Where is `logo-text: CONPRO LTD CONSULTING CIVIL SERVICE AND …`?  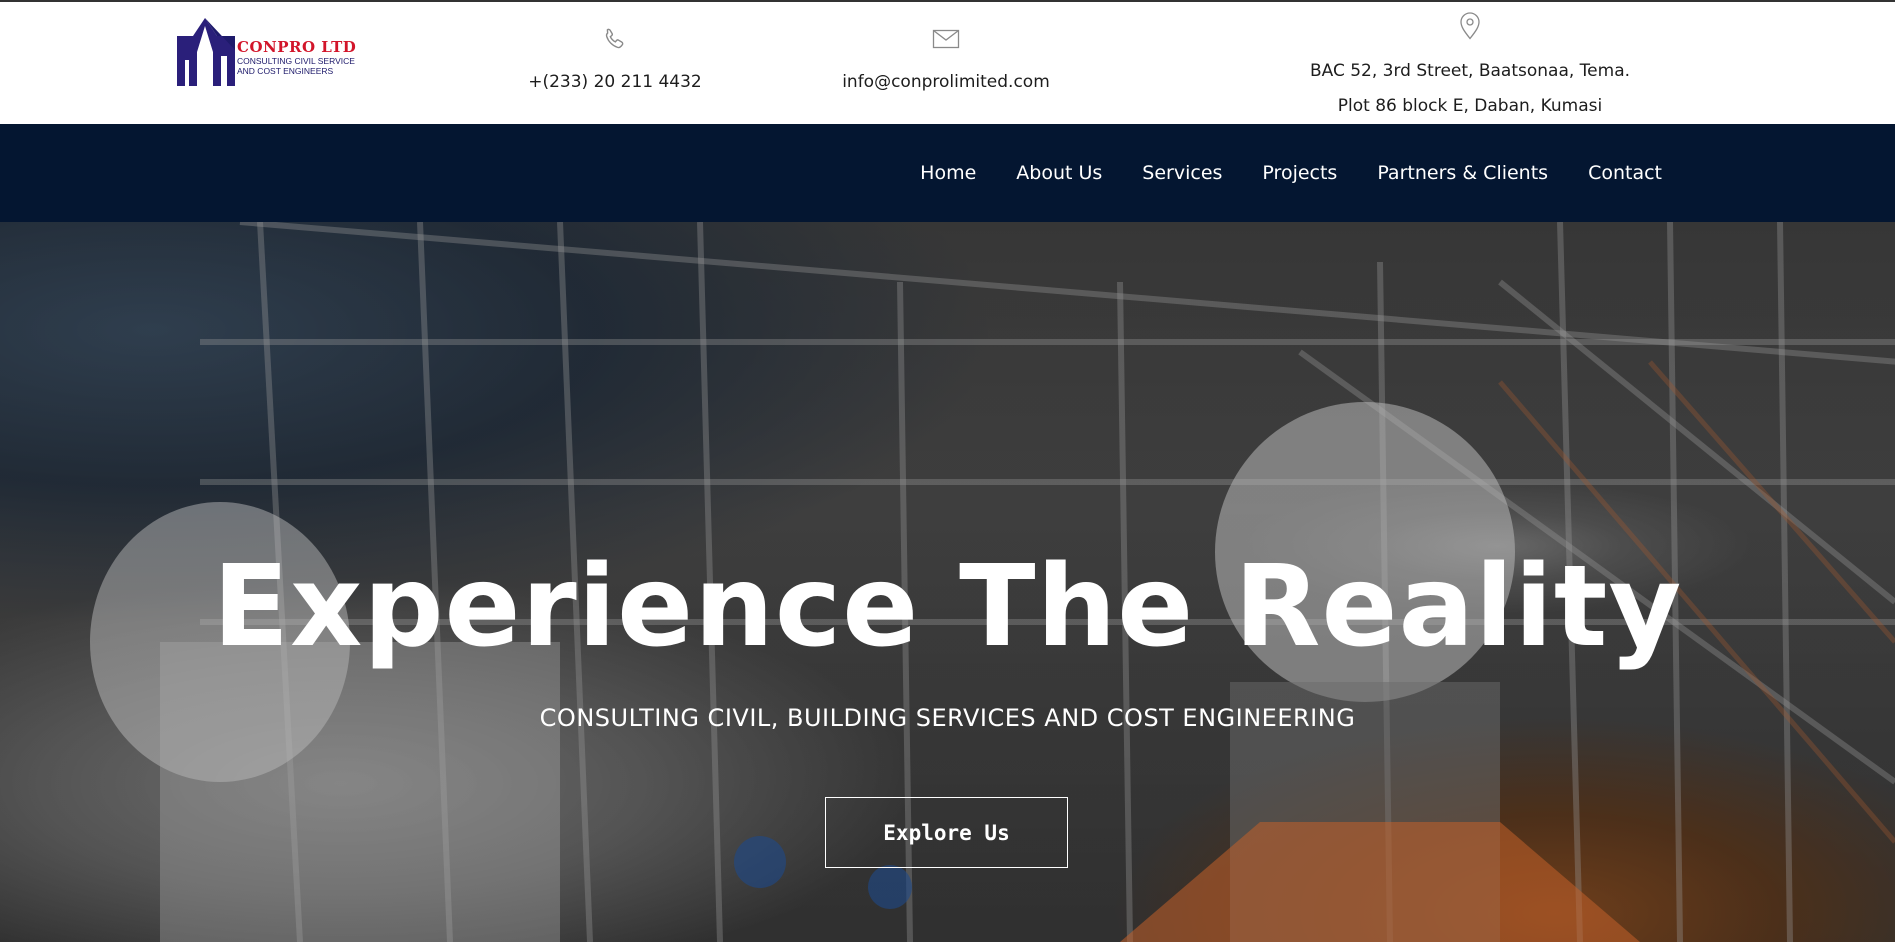
logo-text: CONPRO LTD CONSULTING CIVIL SERVICE AND … is located at coordinates (296, 57).